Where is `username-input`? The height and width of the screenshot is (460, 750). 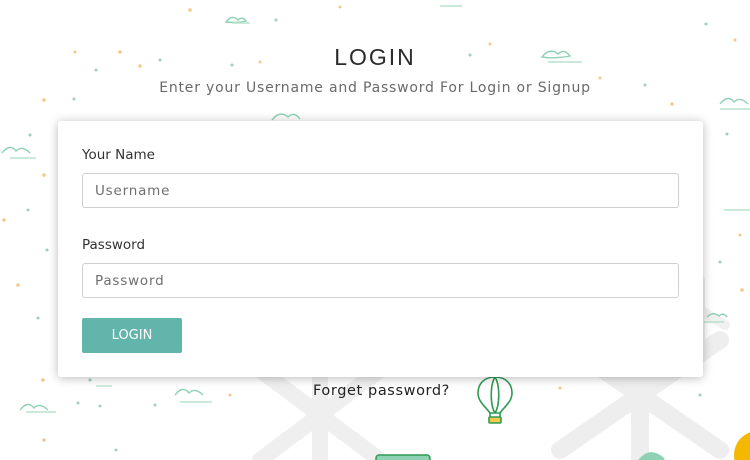 username-input is located at coordinates (380, 190).